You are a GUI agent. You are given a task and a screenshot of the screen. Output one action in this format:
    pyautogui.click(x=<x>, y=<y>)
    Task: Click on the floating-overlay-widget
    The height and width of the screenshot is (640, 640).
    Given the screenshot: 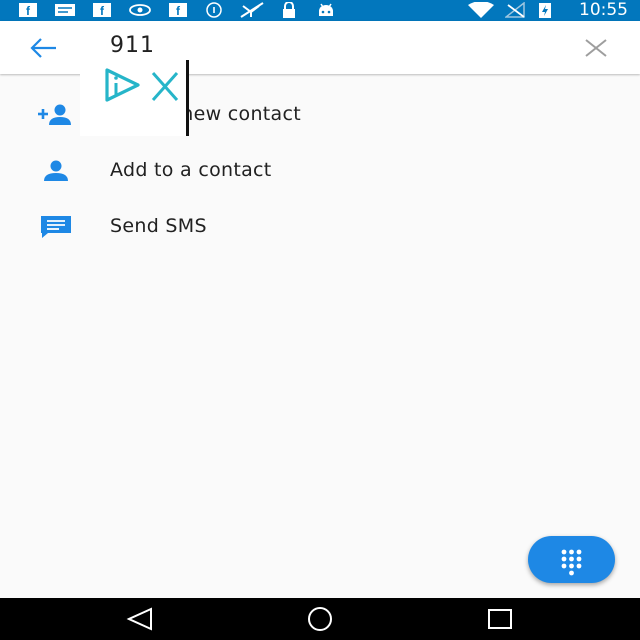 What is the action you would take?
    pyautogui.click(x=134, y=98)
    